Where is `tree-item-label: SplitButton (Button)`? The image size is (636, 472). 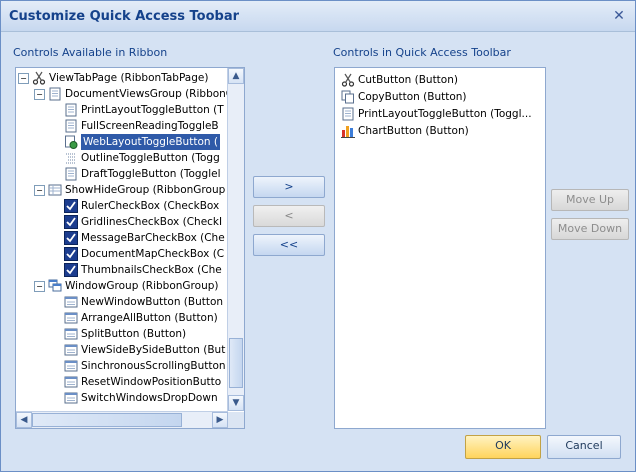 tree-item-label: SplitButton (Button) is located at coordinates (134, 334).